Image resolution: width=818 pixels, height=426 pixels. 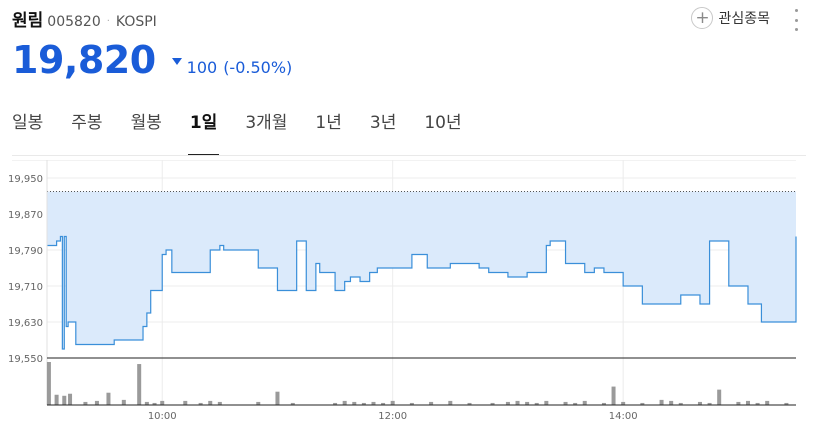 What do you see at coordinates (136, 22) in the screenshot?
I see `market-name: KOSPI` at bounding box center [136, 22].